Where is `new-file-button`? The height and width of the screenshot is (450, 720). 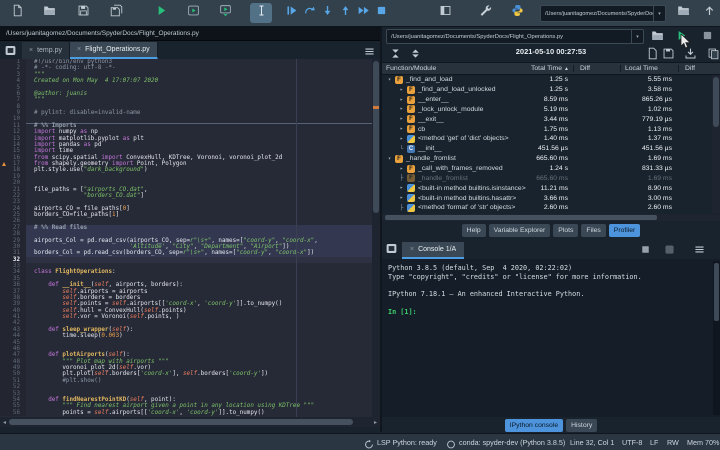
new-file-button is located at coordinates (17, 13).